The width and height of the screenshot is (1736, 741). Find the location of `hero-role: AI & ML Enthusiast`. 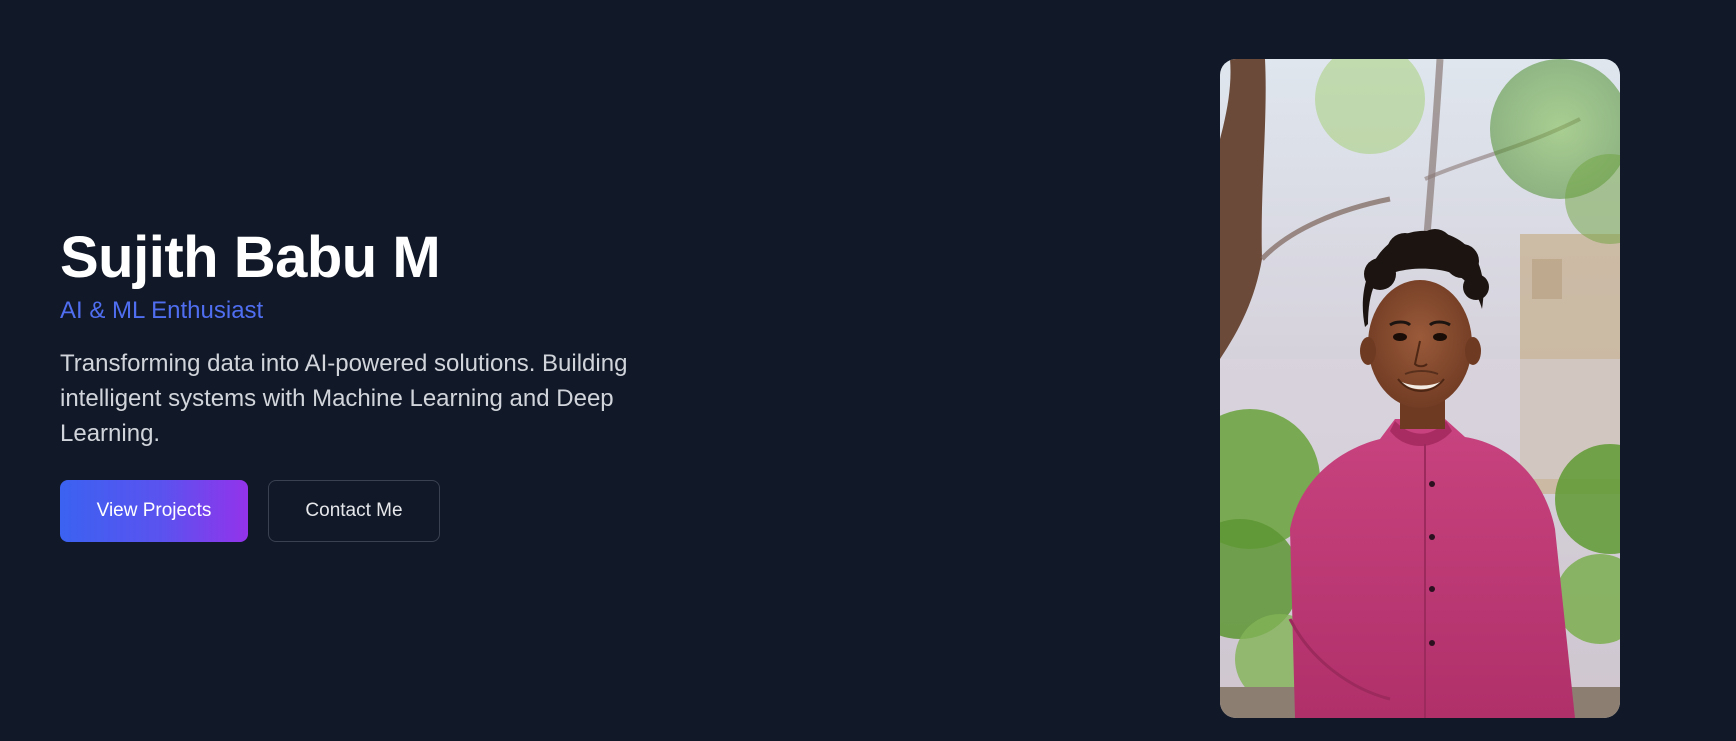

hero-role: AI & ML Enthusiast is located at coordinates (162, 310).